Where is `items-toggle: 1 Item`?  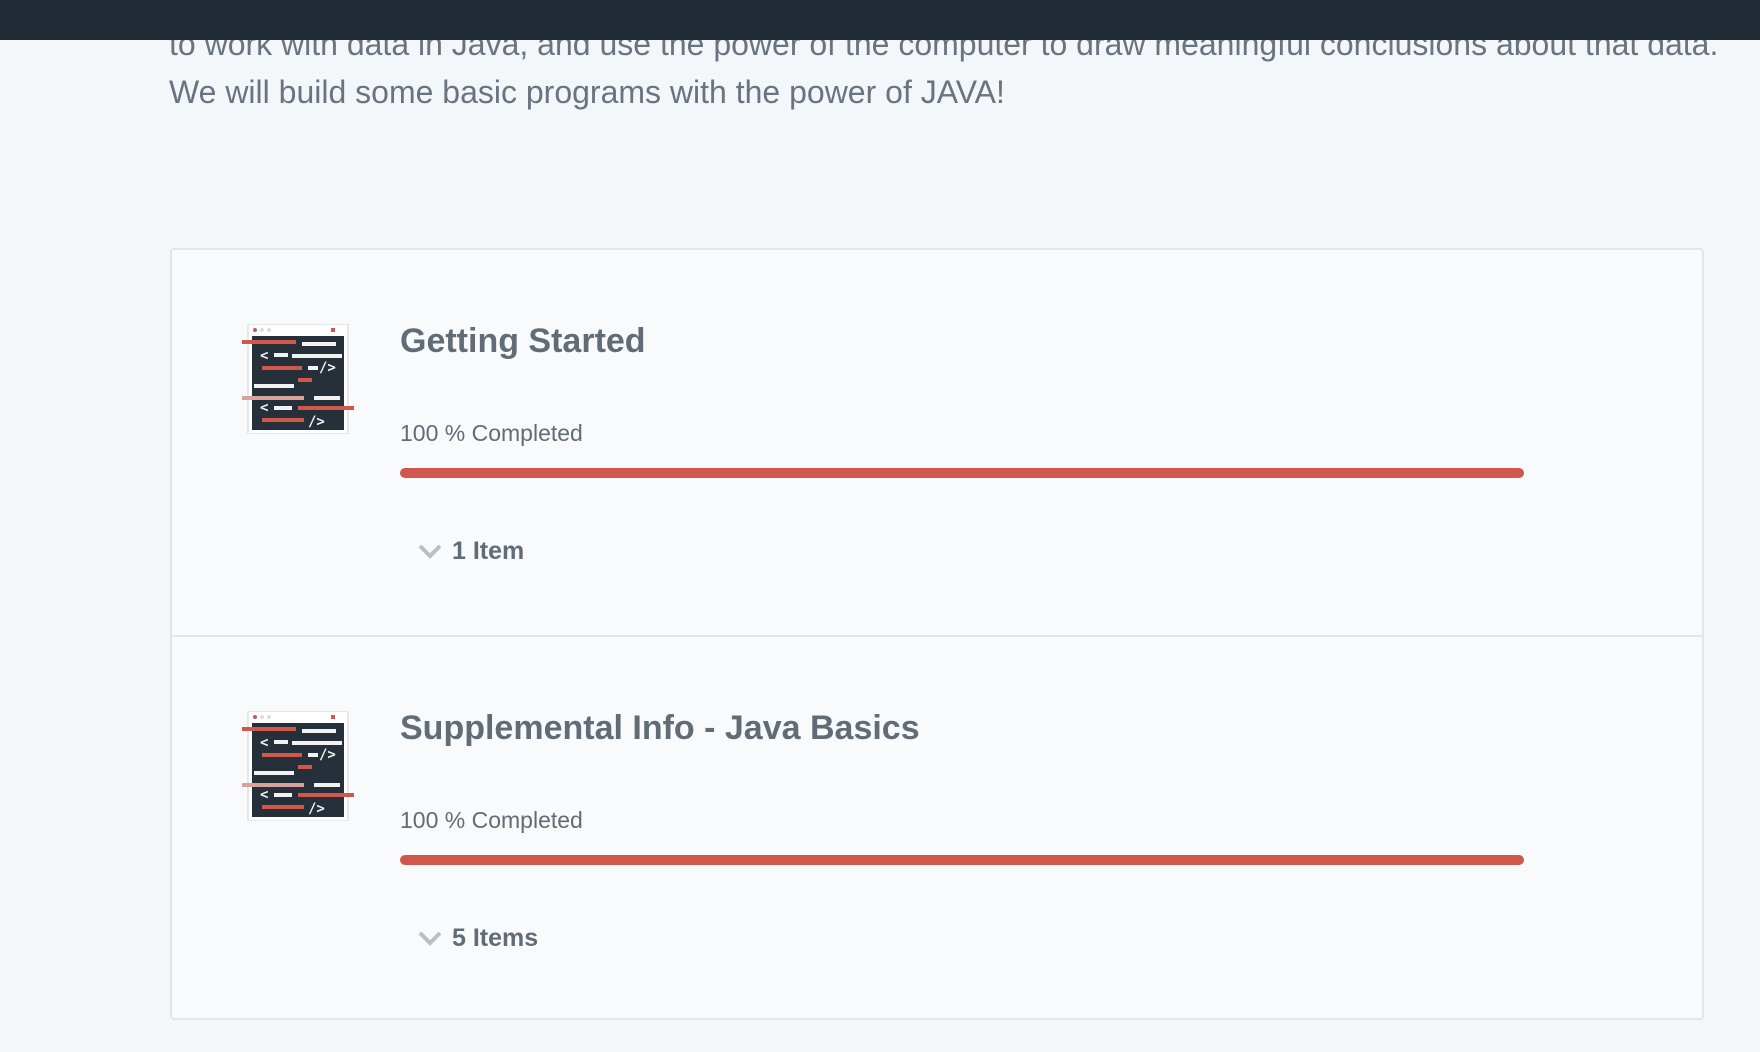
items-toggle: 1 Item is located at coordinates (470, 551).